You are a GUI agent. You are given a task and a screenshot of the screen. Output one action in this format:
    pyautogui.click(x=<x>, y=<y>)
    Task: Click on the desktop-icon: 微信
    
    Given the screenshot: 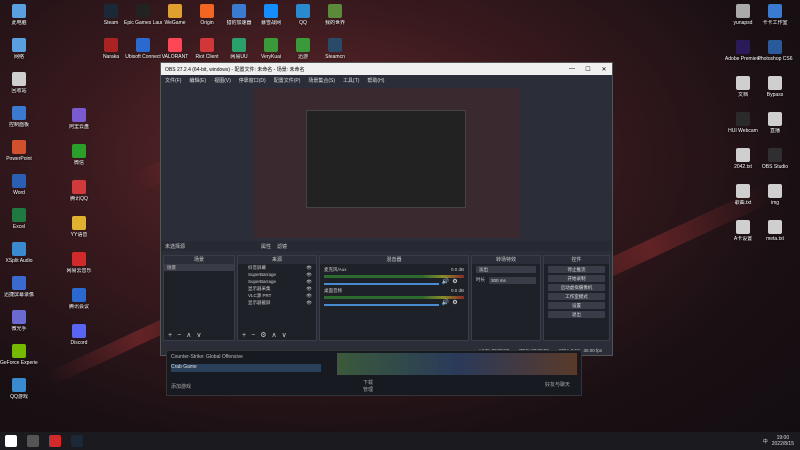 What is the action you would take?
    pyautogui.click(x=79, y=155)
    